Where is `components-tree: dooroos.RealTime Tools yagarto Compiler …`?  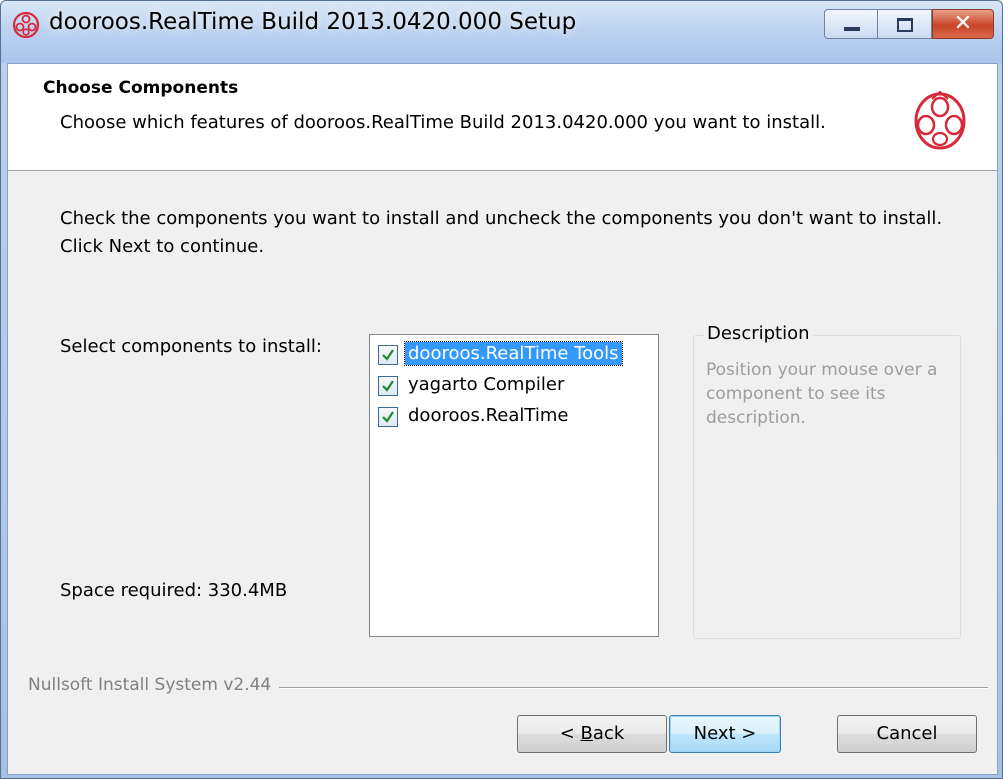 components-tree: dooroos.RealTime Tools yagarto Compiler … is located at coordinates (514, 485).